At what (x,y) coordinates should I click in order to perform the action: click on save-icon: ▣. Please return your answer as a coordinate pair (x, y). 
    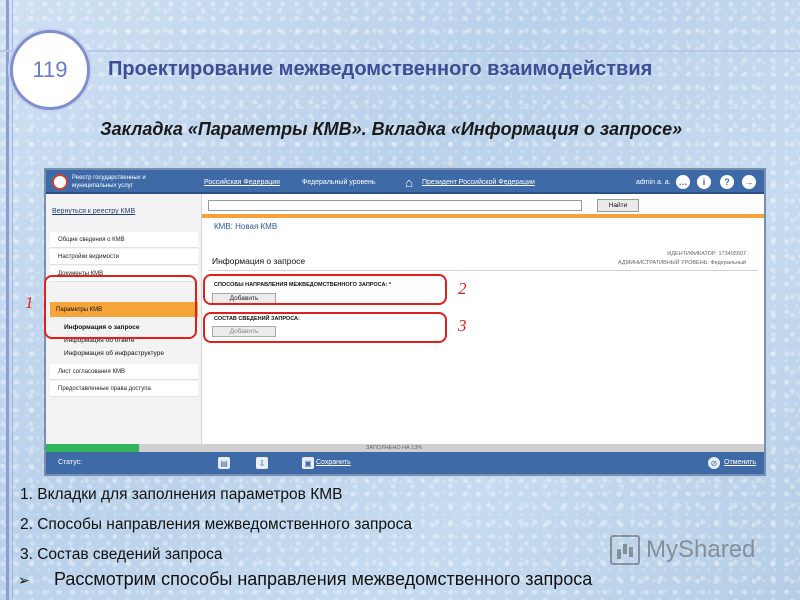
    Looking at the image, I should click on (308, 463).